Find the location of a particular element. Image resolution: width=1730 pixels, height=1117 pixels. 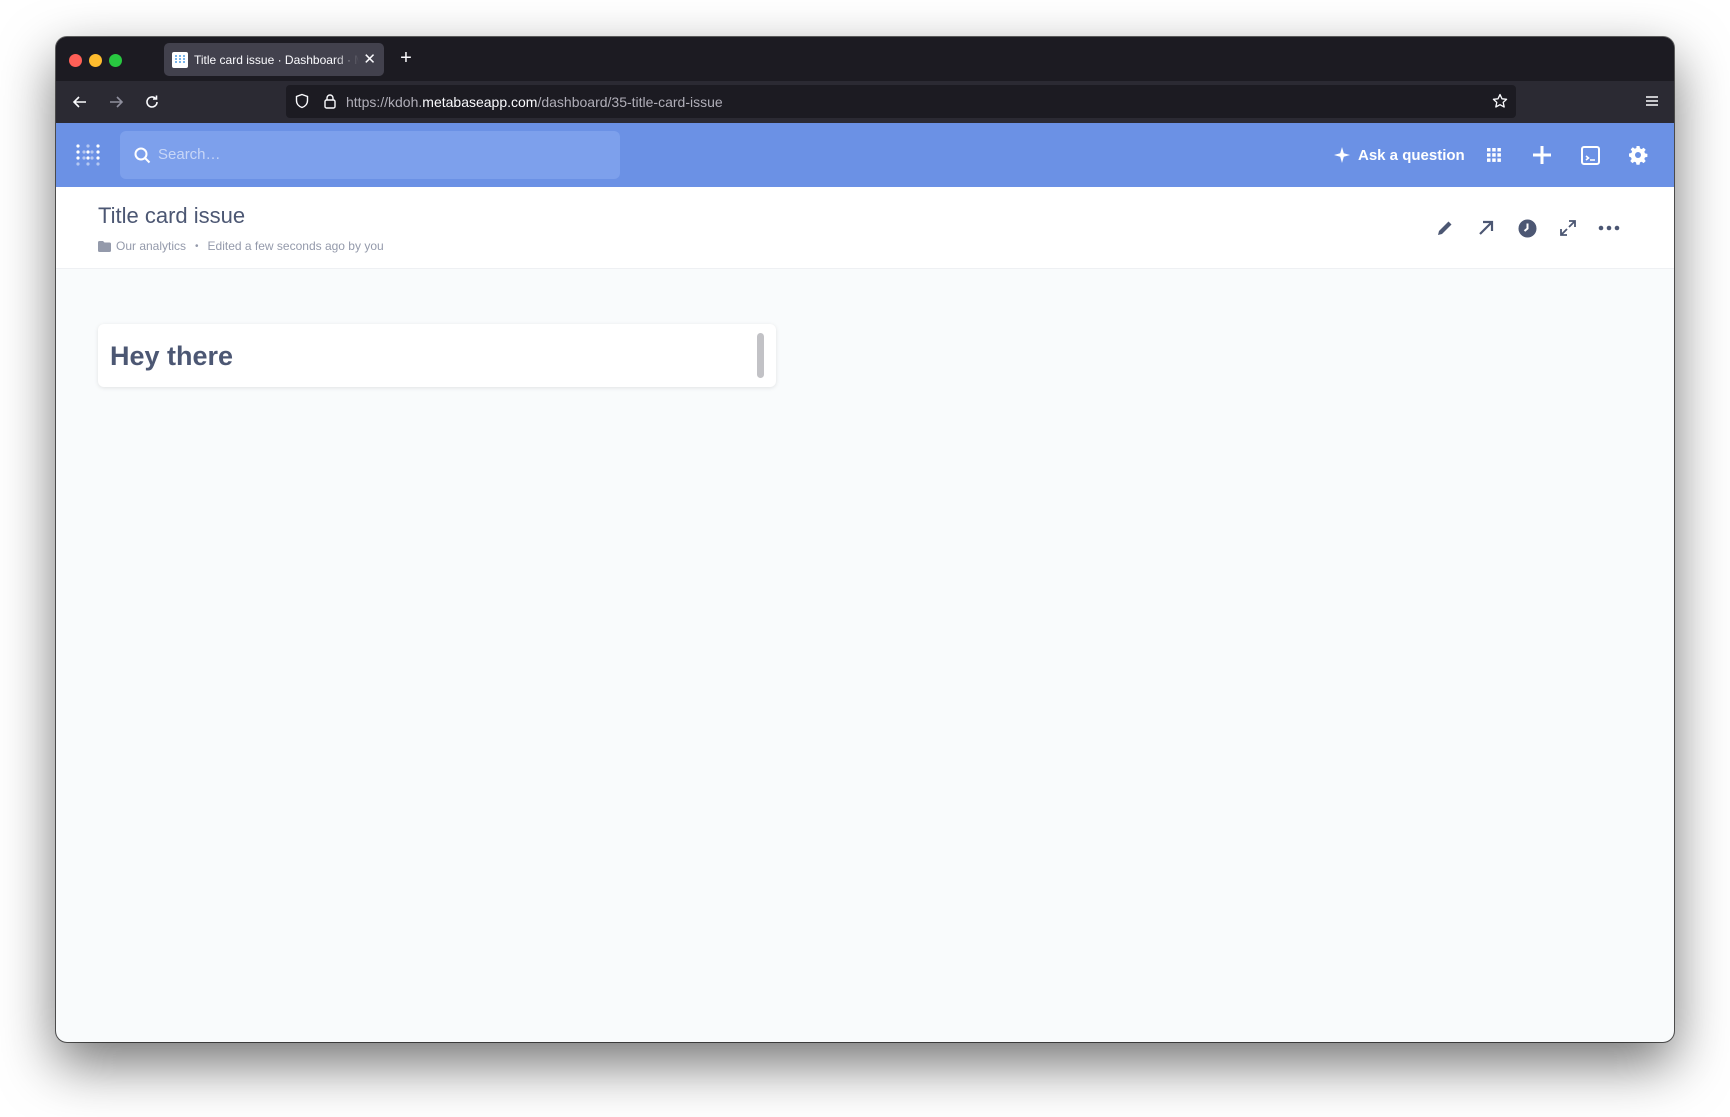

ask-question-label: Ask a question is located at coordinates (1411, 155).